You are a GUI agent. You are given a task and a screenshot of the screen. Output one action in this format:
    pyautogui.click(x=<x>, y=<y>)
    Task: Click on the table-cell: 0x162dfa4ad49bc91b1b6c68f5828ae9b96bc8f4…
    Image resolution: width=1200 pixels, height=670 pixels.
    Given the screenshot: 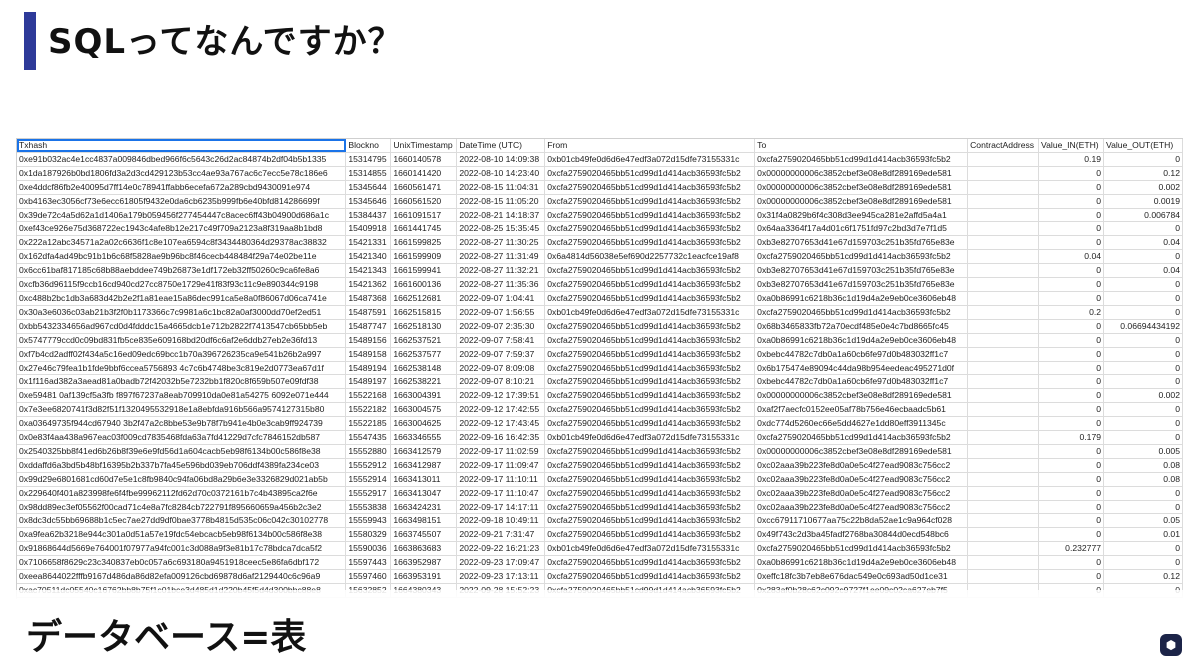 What is the action you would take?
    pyautogui.click(x=182, y=257)
    